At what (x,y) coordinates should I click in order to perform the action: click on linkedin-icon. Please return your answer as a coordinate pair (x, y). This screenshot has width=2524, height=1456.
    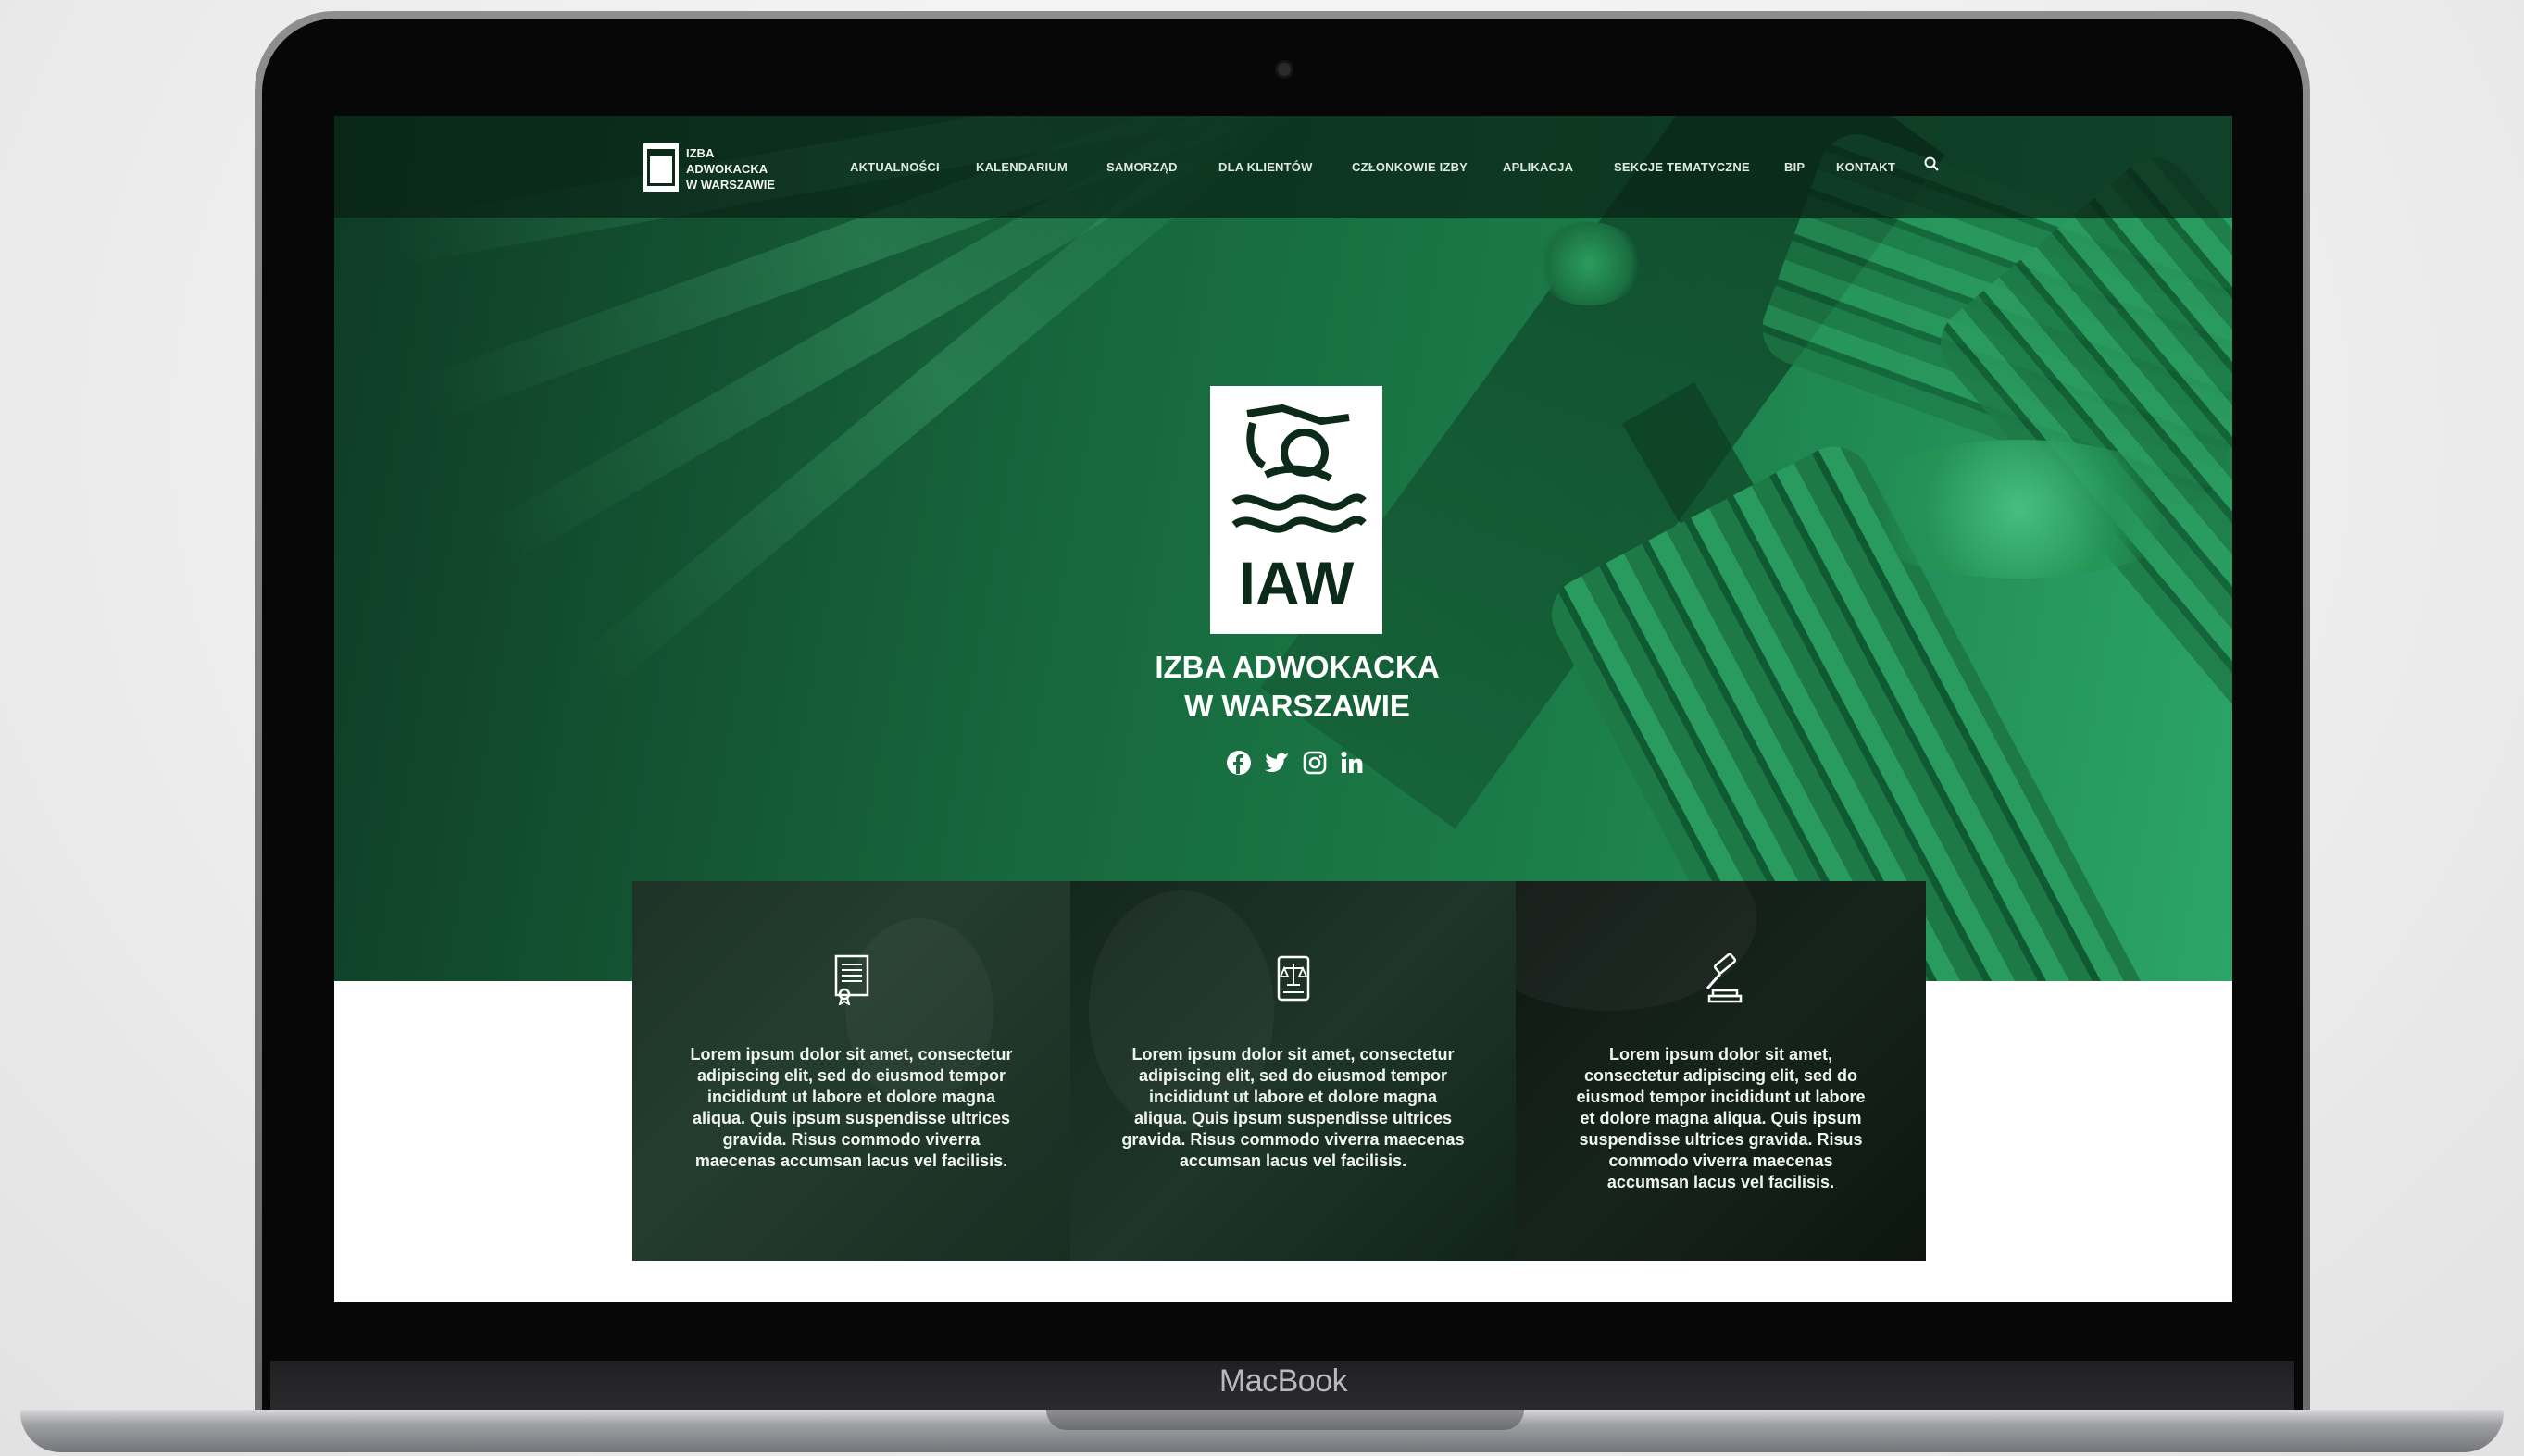
    Looking at the image, I should click on (1352, 763).